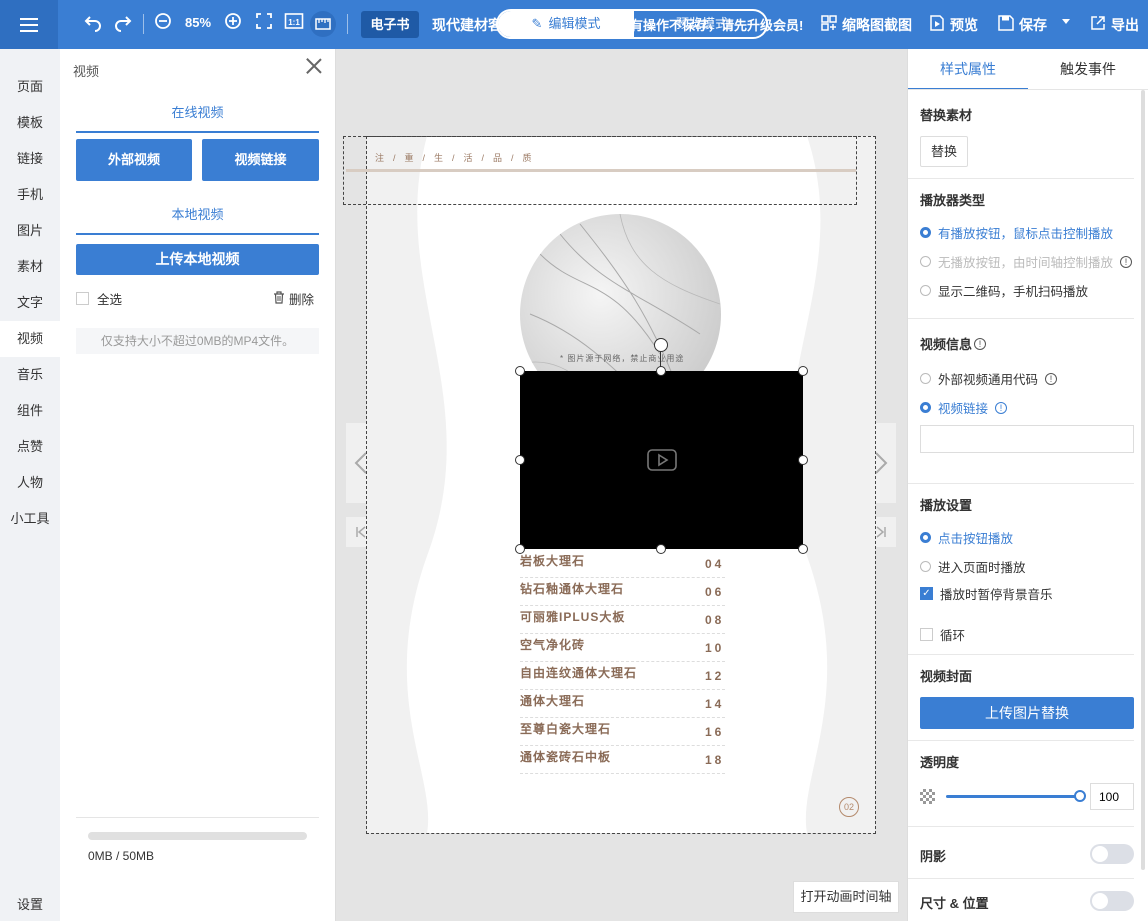  I want to click on resize-handle-e, so click(803, 460).